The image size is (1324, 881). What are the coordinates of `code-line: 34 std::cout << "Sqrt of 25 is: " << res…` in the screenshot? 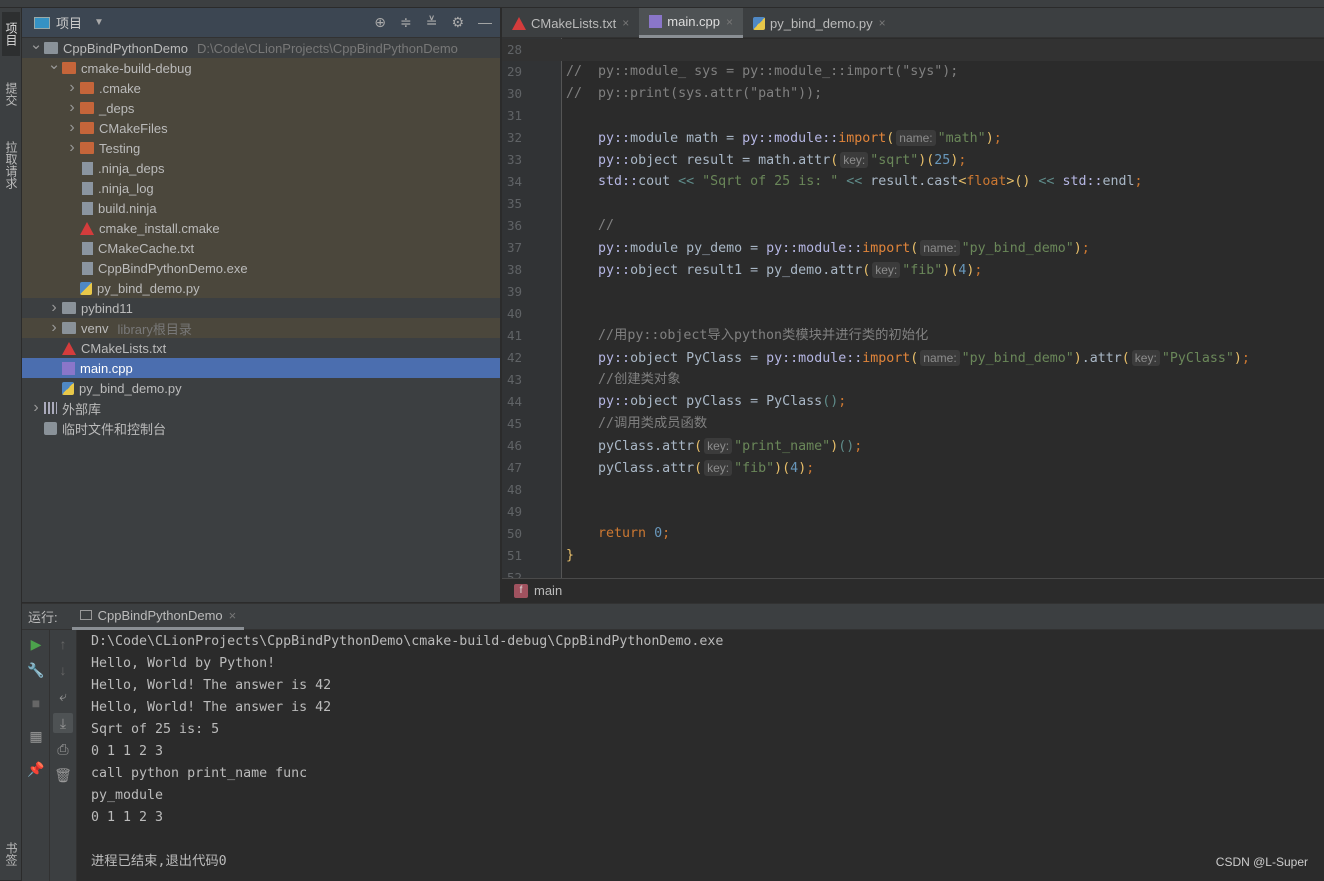 It's located at (913, 182).